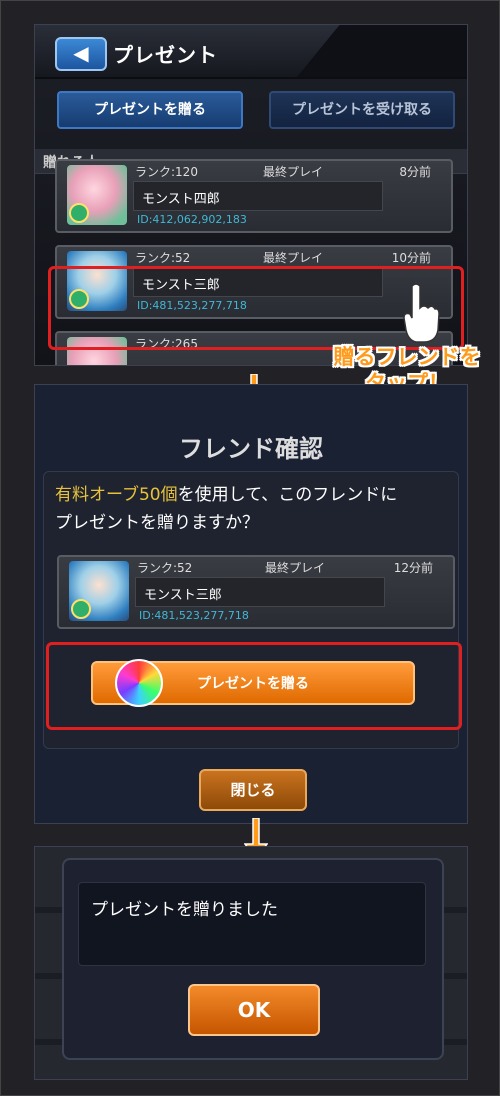 The height and width of the screenshot is (1096, 500). I want to click on pointing-hand-icon, so click(421, 313).